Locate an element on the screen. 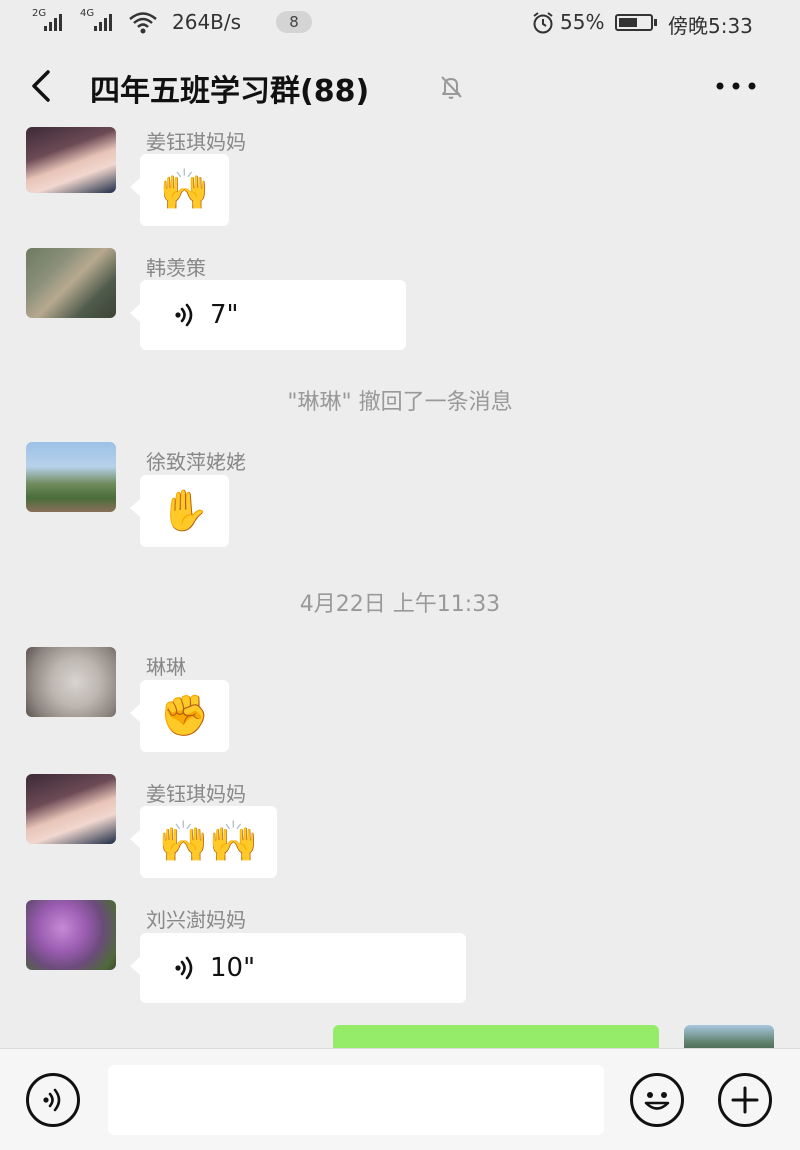  plus-button is located at coordinates (745, 1100).